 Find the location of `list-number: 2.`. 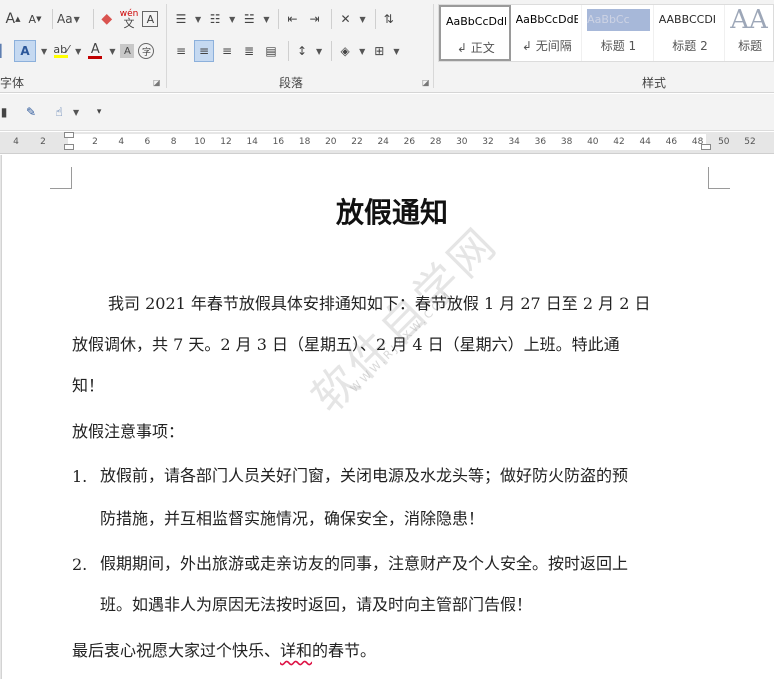

list-number: 2. is located at coordinates (80, 564).